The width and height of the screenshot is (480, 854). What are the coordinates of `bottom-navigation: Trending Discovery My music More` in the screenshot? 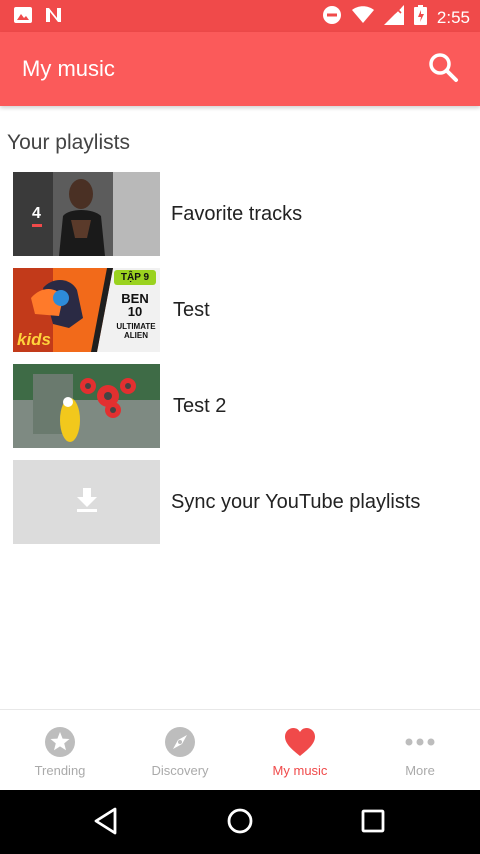 It's located at (240, 749).